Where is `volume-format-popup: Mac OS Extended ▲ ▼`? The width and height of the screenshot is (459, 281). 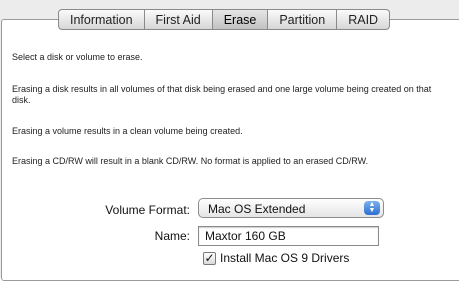 volume-format-popup: Mac OS Extended ▲ ▼ is located at coordinates (291, 208).